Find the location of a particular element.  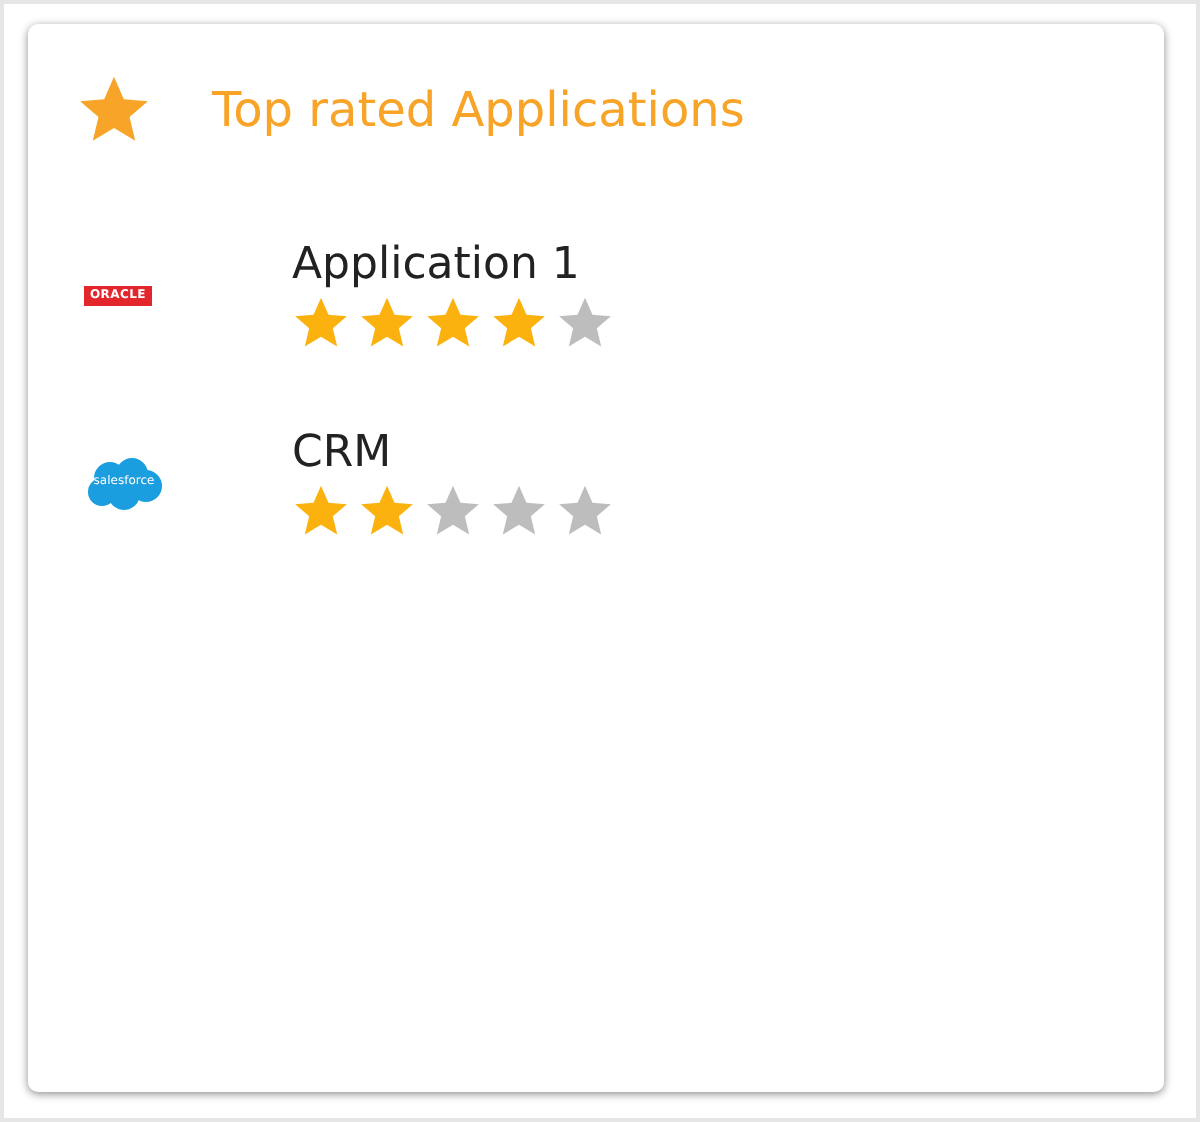

application-name: Application 1 is located at coordinates (437, 265).